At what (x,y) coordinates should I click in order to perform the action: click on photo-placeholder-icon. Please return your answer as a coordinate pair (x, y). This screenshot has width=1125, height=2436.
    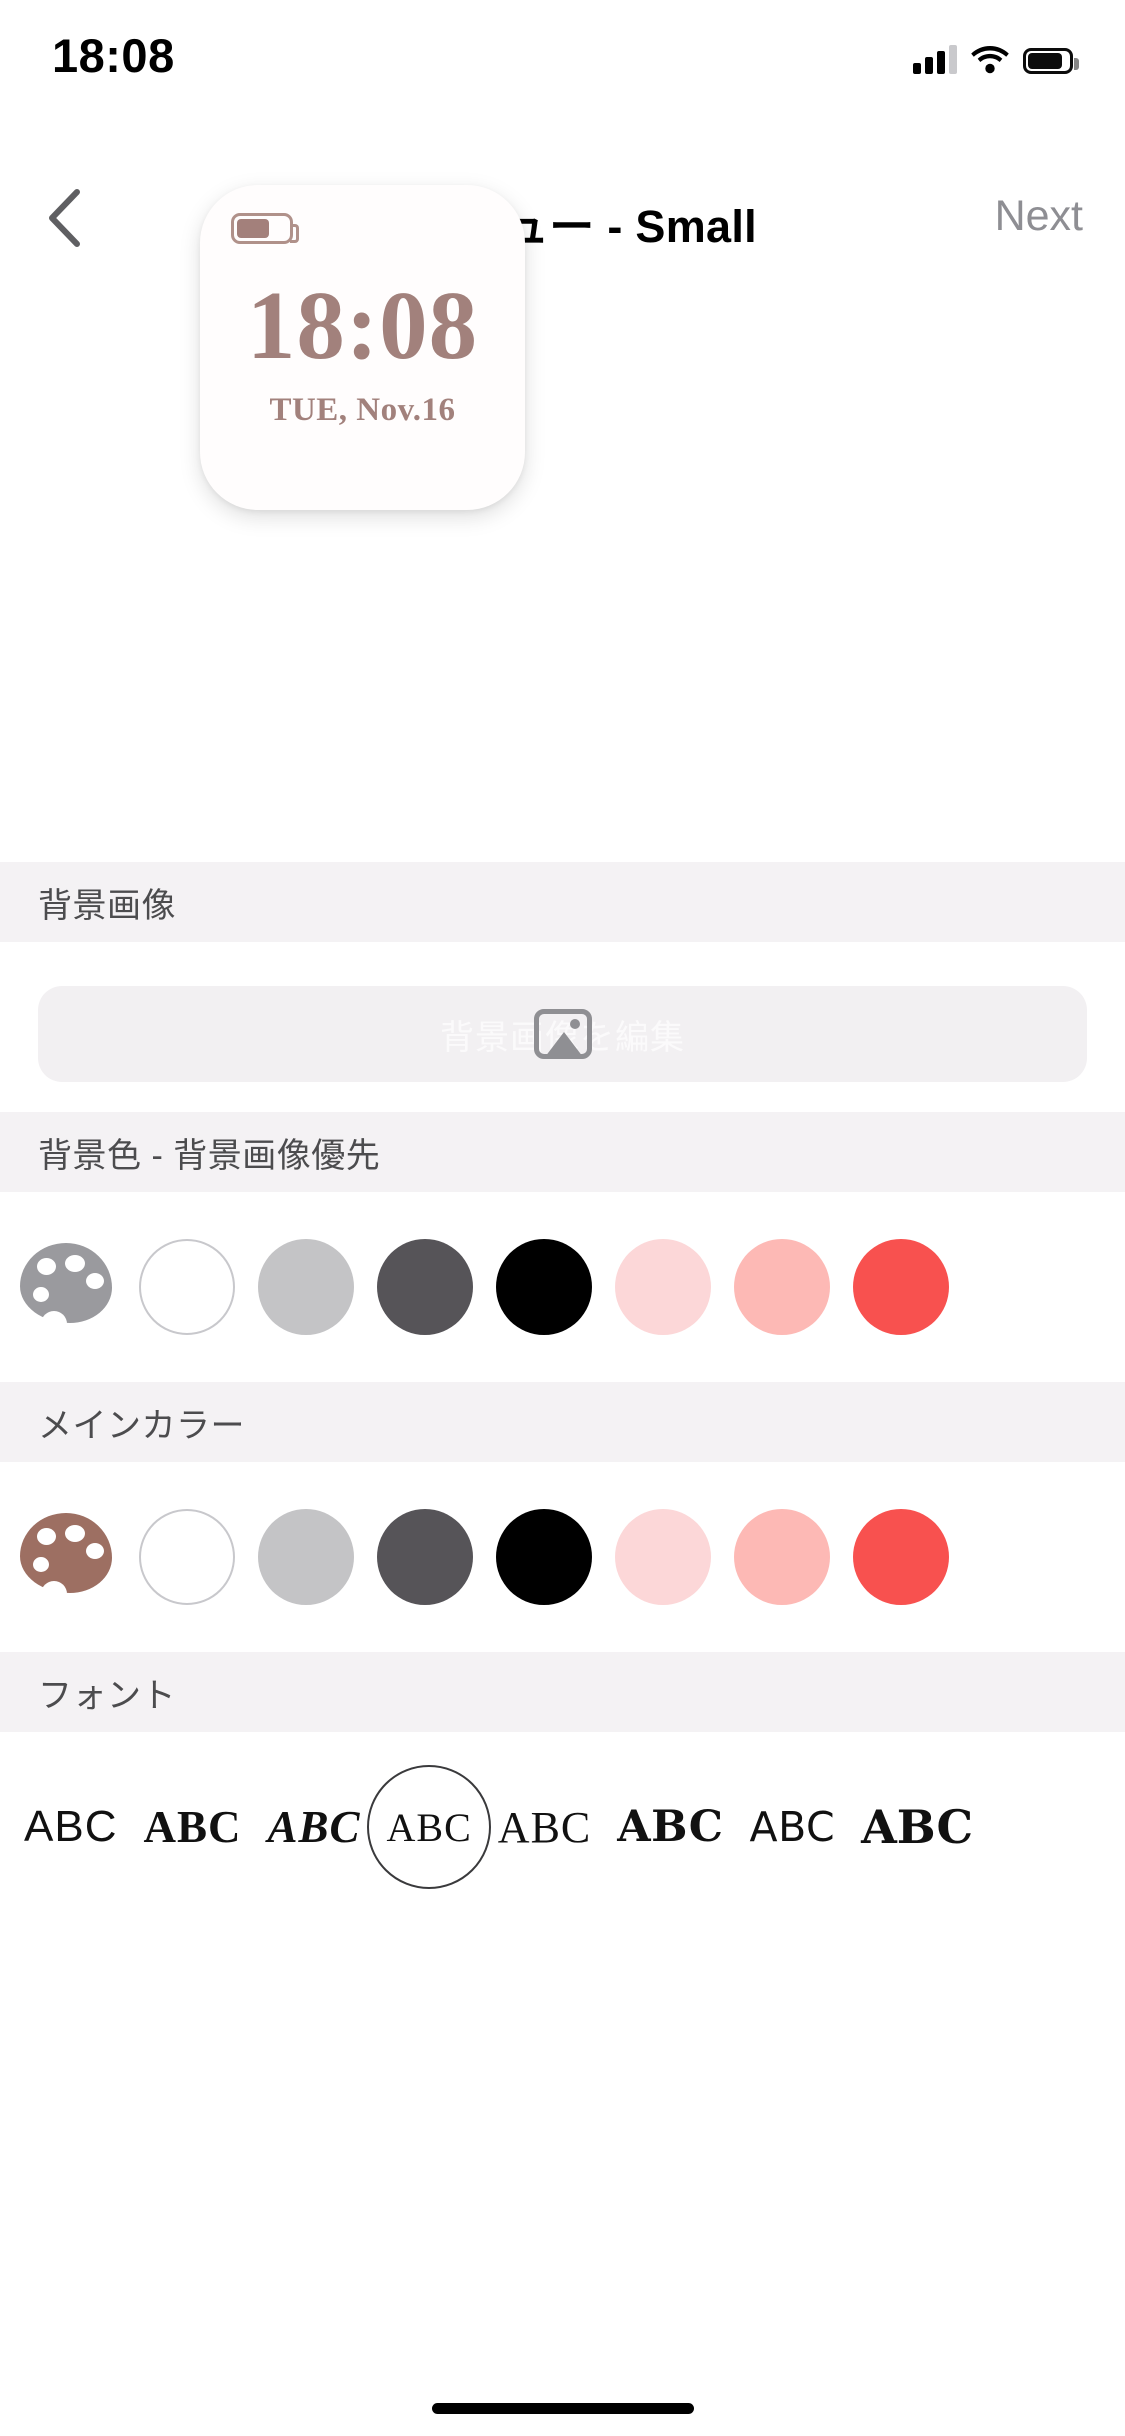
    Looking at the image, I should click on (562, 1034).